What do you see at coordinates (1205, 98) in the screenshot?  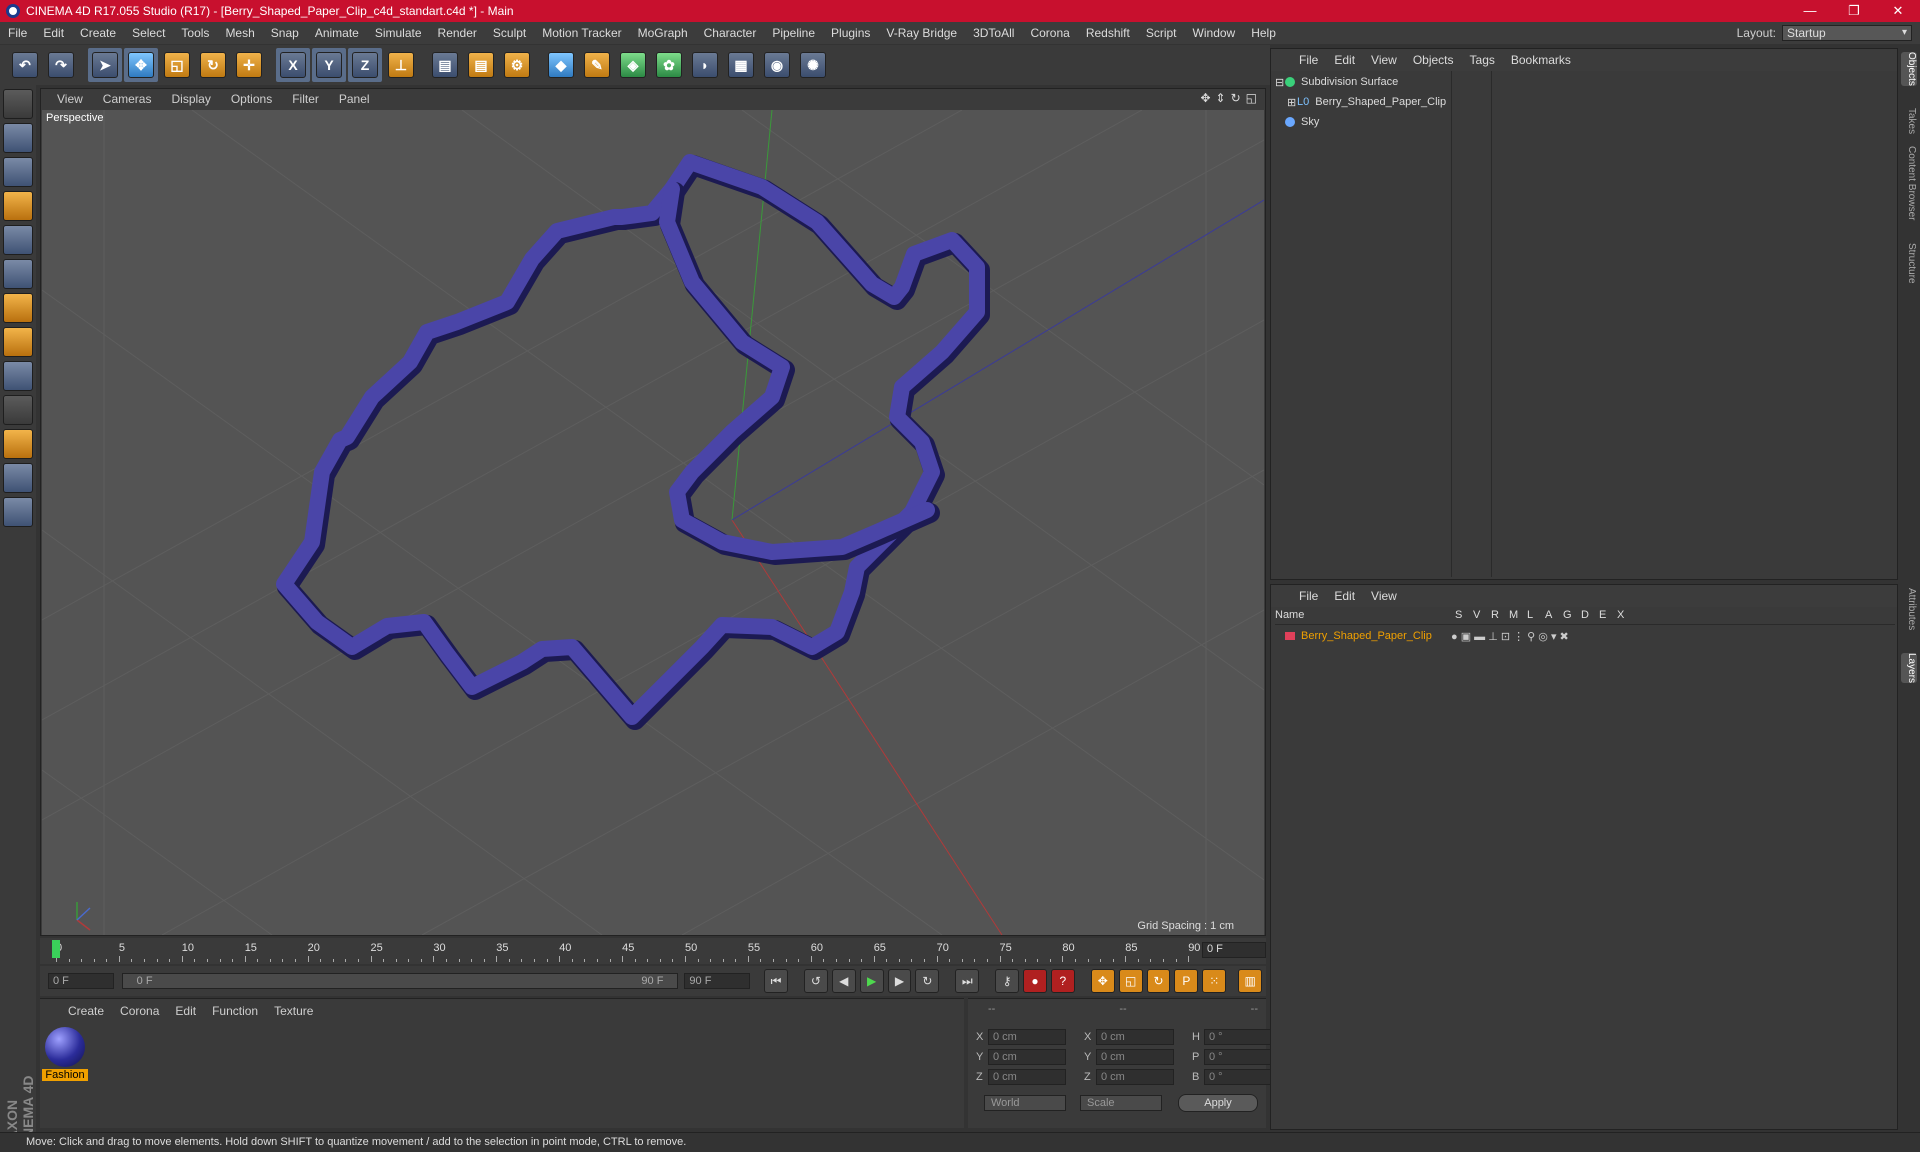 I see `pan-icon: ✥` at bounding box center [1205, 98].